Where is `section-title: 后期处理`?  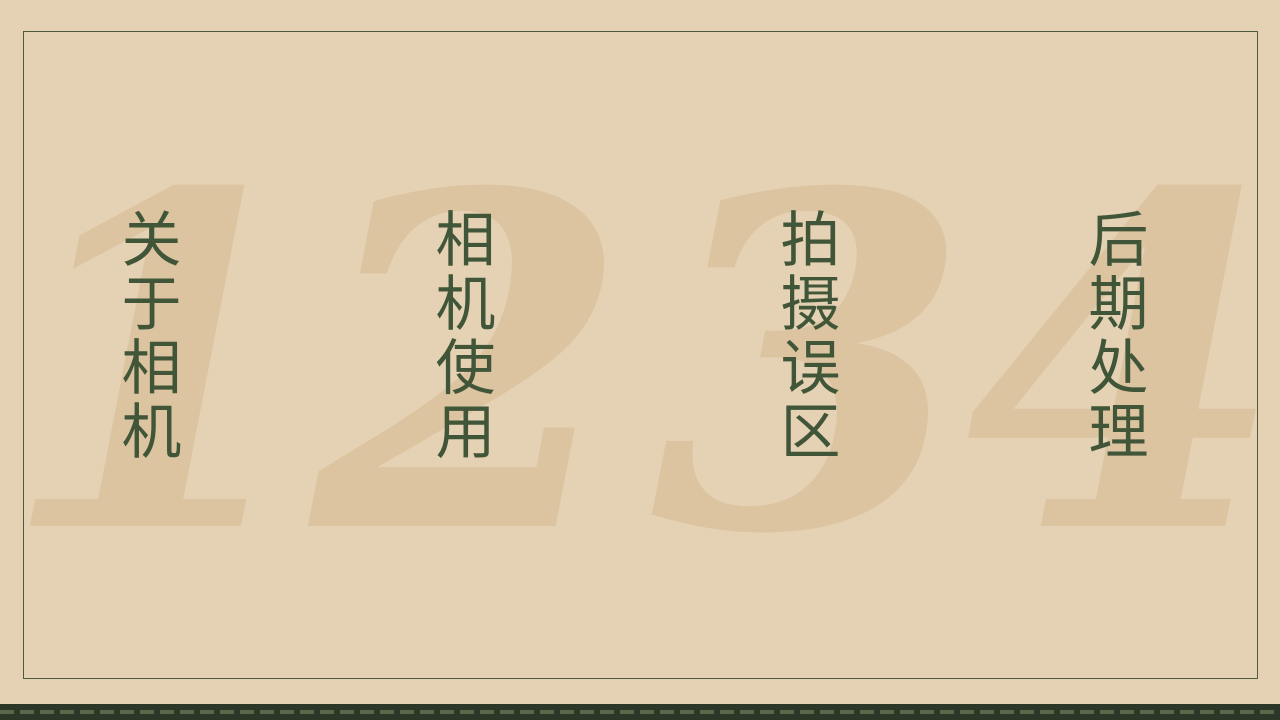
section-title: 后期处理 is located at coordinates (1113, 336).